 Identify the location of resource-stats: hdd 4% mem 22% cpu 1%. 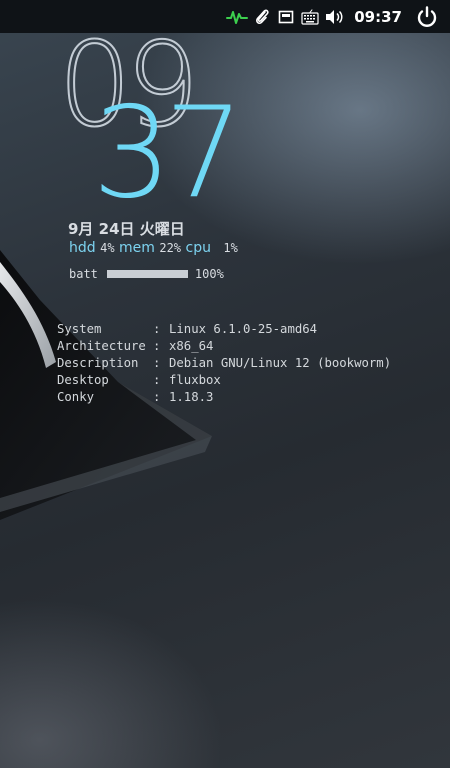
(153, 248).